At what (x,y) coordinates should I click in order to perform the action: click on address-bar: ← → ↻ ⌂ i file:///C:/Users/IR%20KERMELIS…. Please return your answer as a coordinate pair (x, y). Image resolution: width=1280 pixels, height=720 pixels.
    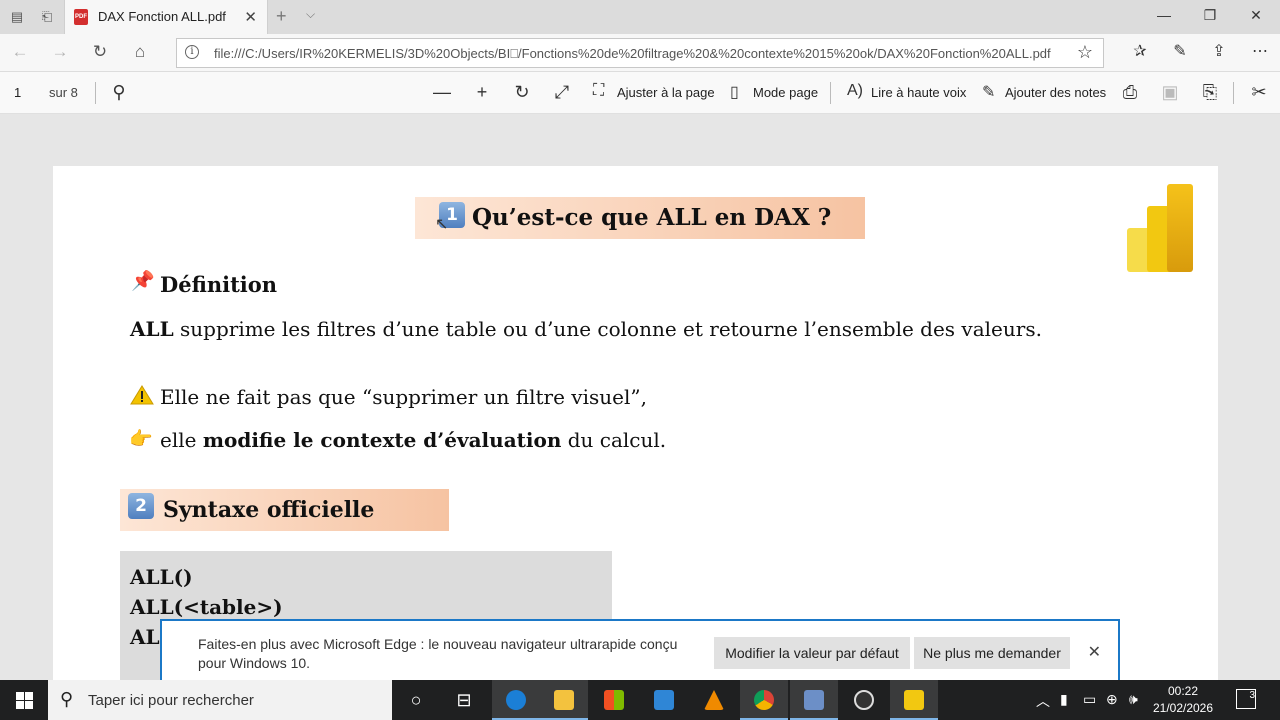
    Looking at the image, I should click on (640, 53).